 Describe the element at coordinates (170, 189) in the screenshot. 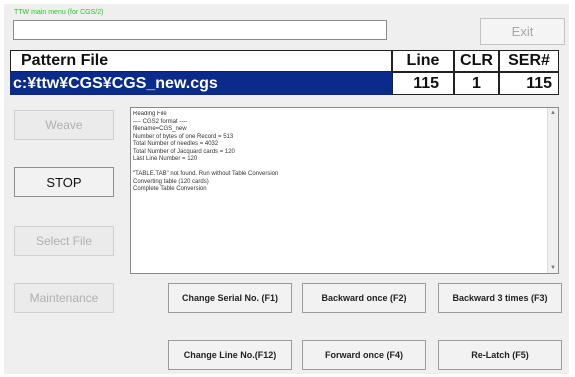

I see `log-line: Complete Table Conversion` at that location.